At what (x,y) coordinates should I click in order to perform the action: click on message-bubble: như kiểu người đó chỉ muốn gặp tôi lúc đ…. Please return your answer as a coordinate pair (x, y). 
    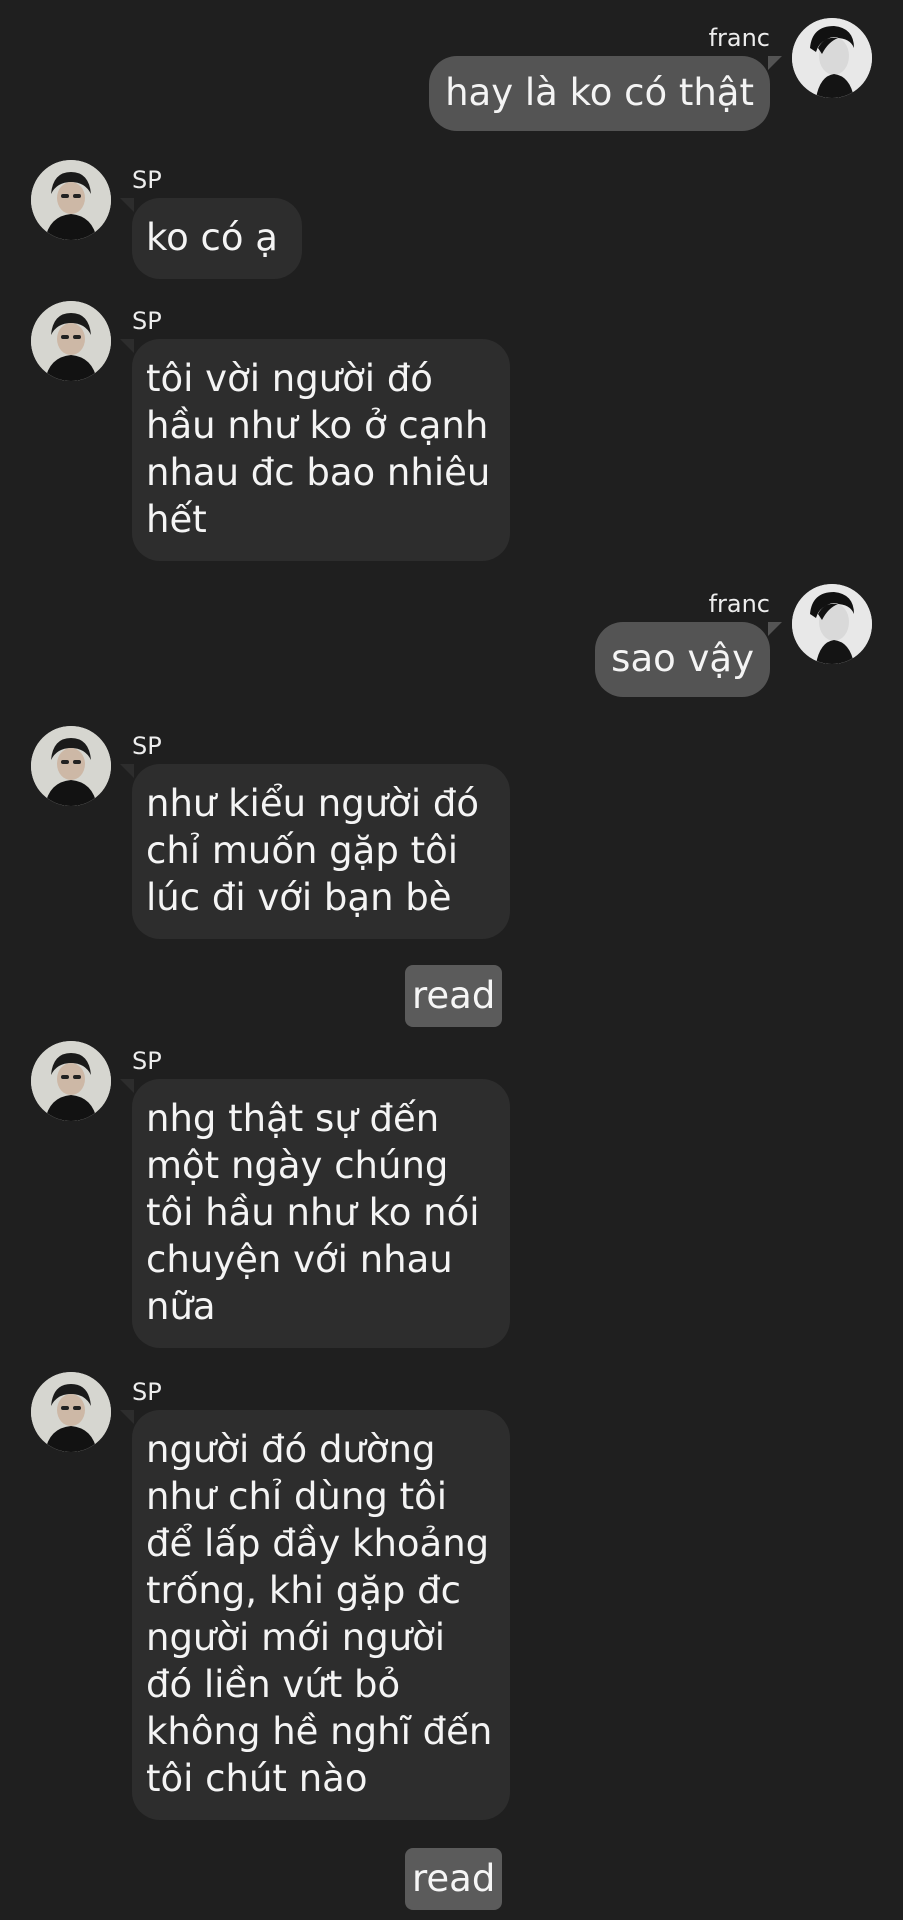
    Looking at the image, I should click on (321, 851).